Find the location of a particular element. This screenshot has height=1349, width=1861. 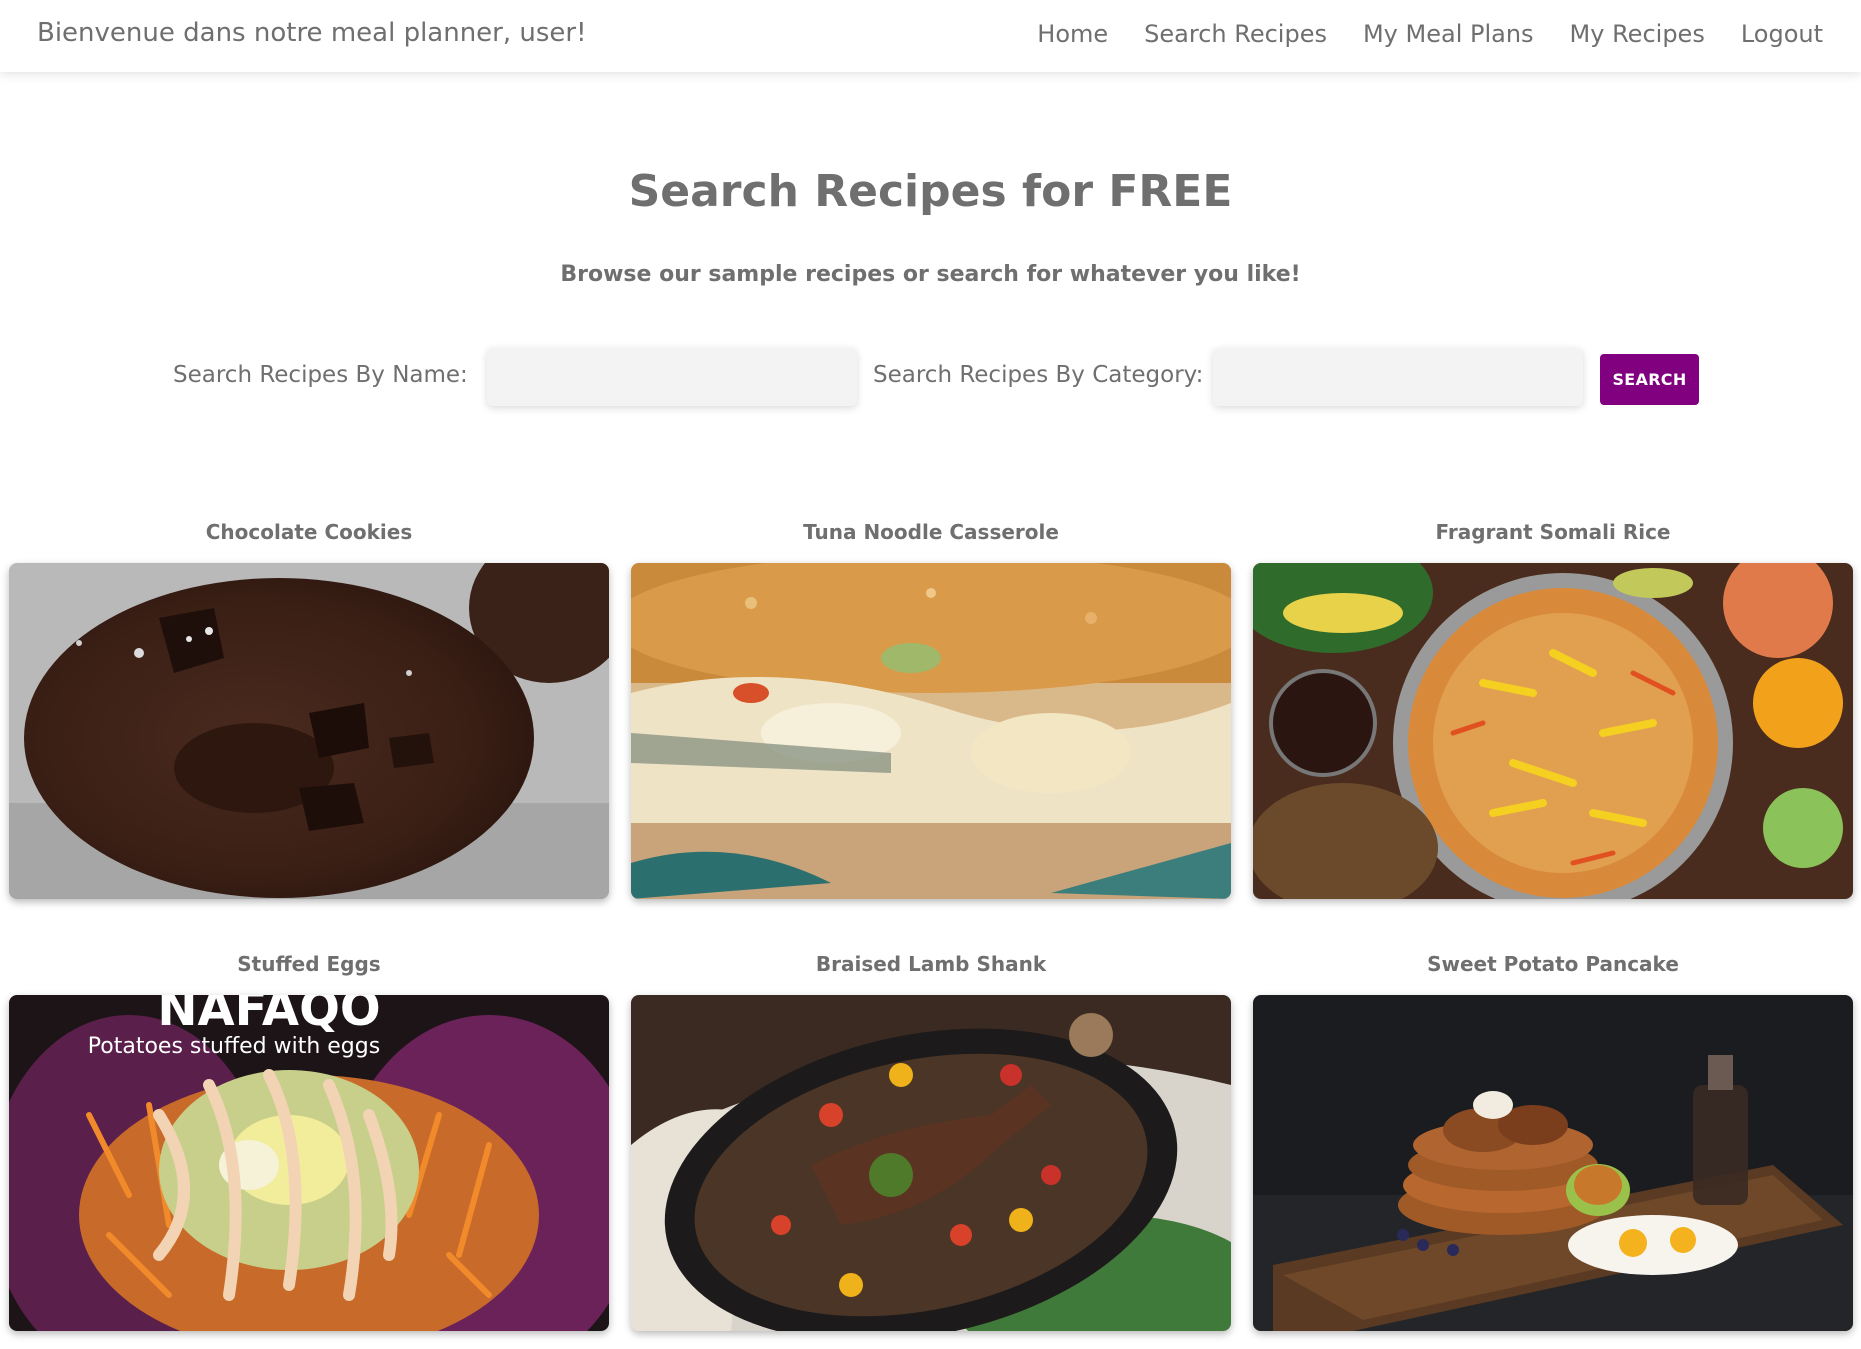

recipe-title: Tuna Noodle Casserole is located at coordinates (931, 532).